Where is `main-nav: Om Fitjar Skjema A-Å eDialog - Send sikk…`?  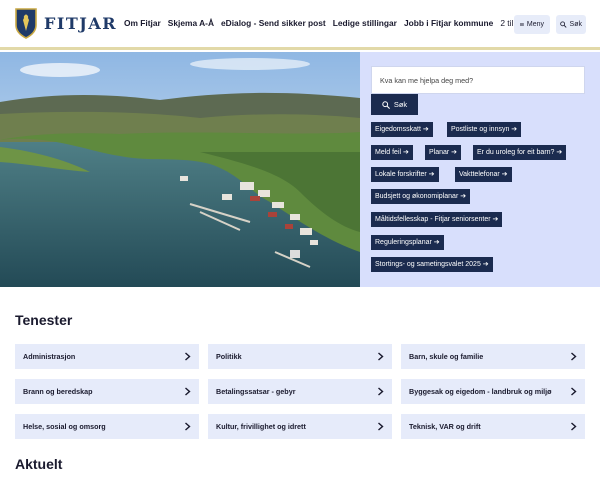 main-nav: Om Fitjar Skjema A-Å eDialog - Send sikk… is located at coordinates (323, 23).